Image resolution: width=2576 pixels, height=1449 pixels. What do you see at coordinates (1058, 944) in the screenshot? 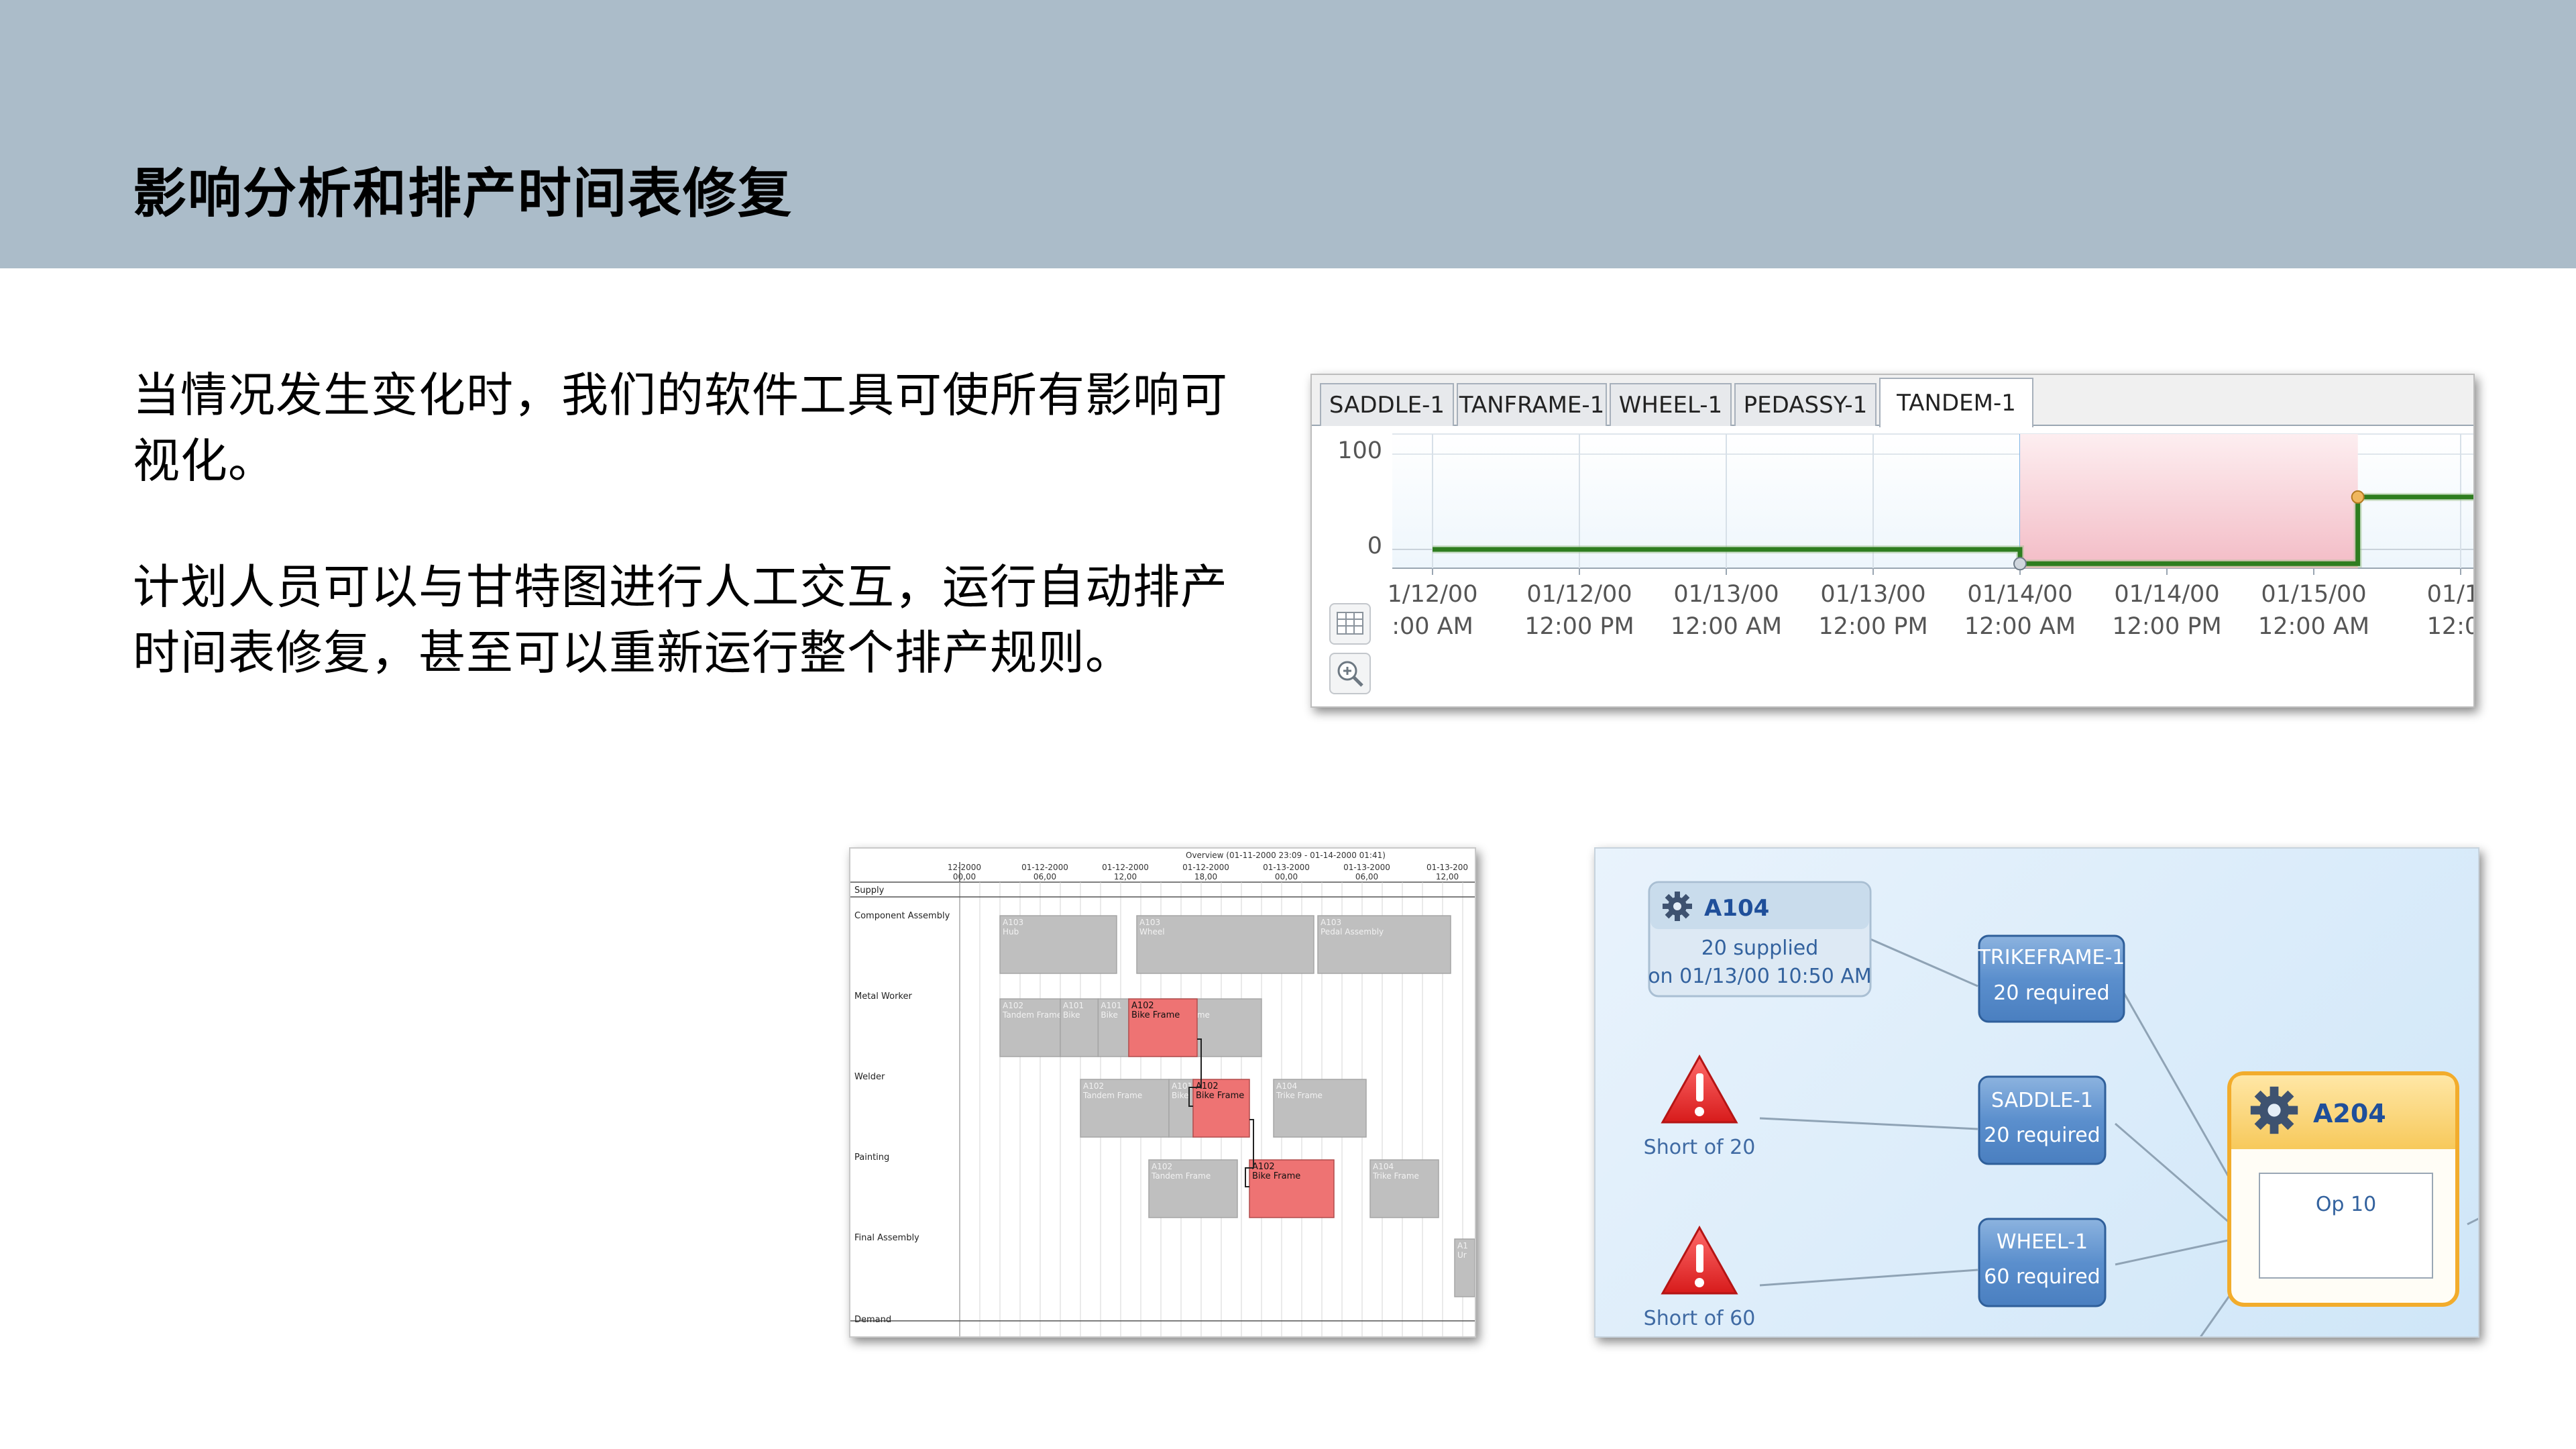
I see `gantt-bar: A103Hub` at bounding box center [1058, 944].